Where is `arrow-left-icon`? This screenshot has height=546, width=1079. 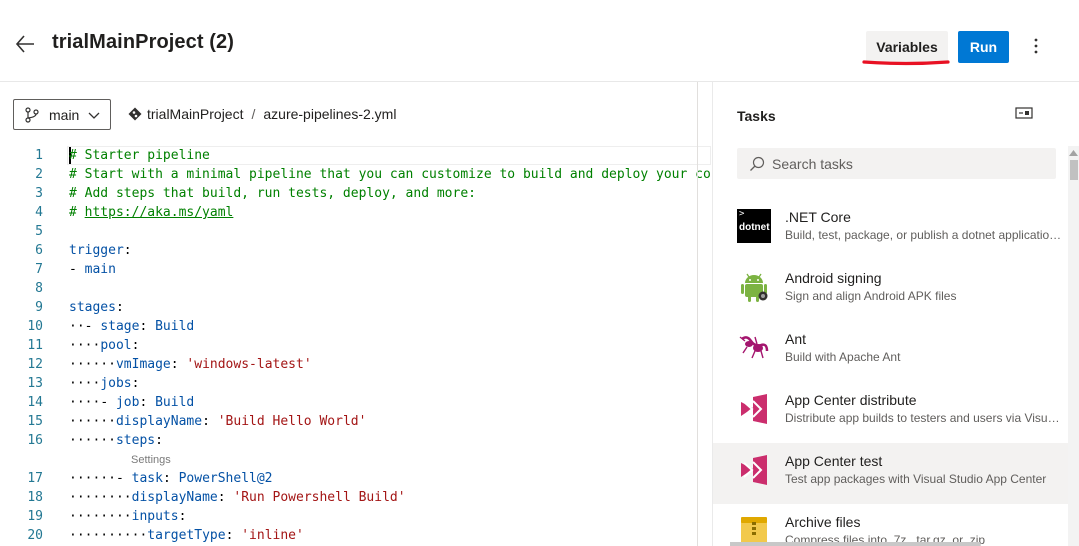
arrow-left-icon is located at coordinates (24, 44).